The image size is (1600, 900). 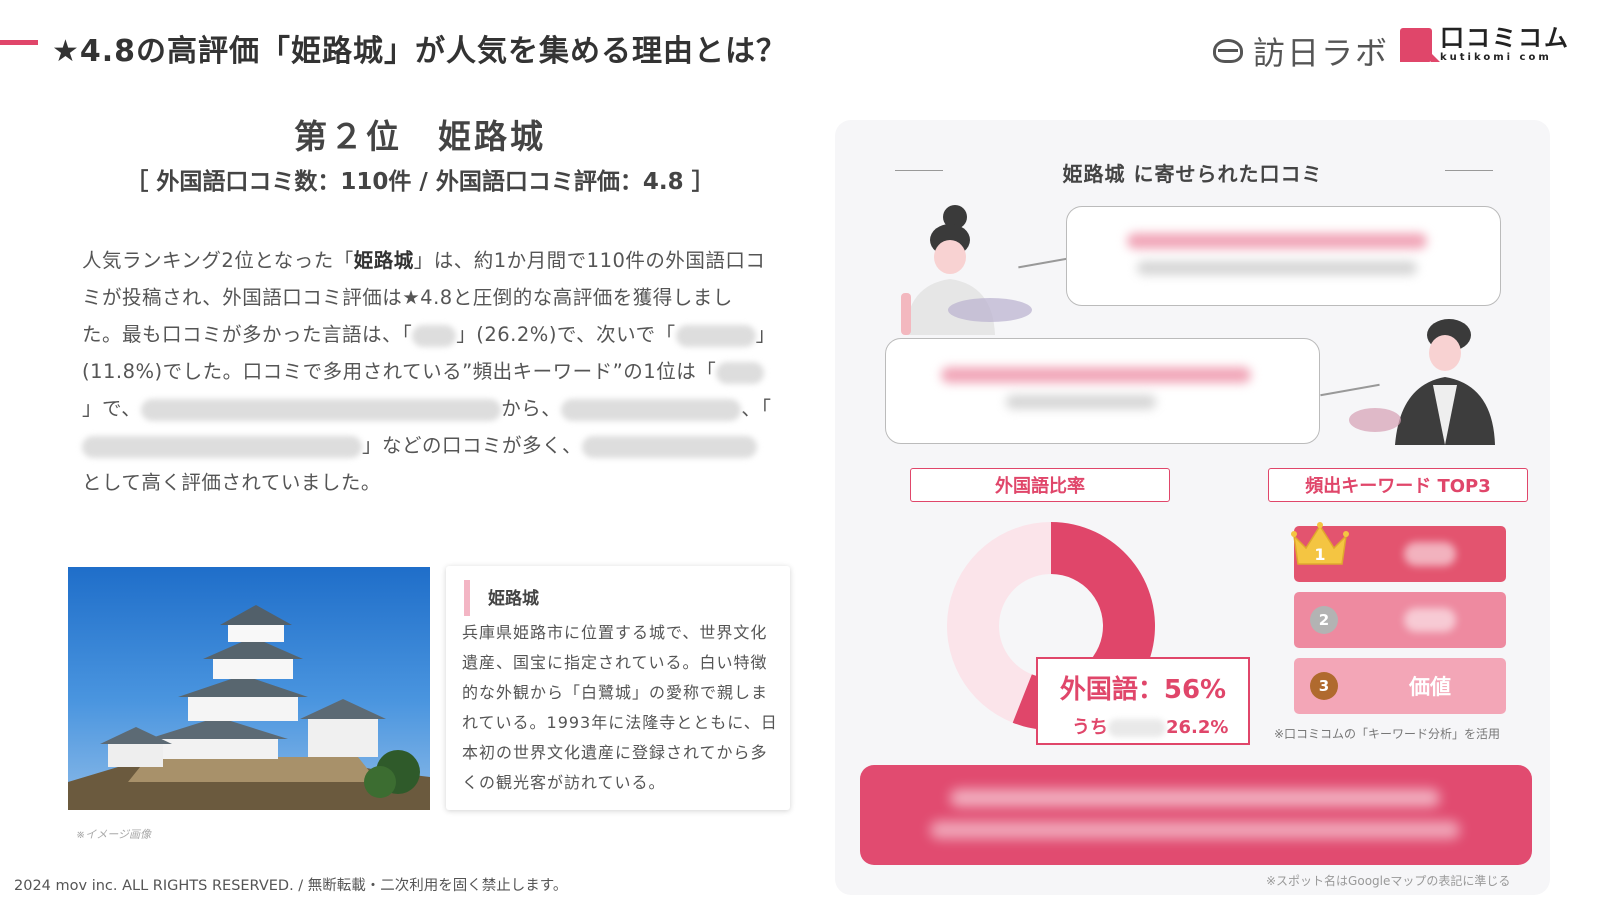 What do you see at coordinates (1324, 686) in the screenshot?
I see `keyword-rank-3-number: 3` at bounding box center [1324, 686].